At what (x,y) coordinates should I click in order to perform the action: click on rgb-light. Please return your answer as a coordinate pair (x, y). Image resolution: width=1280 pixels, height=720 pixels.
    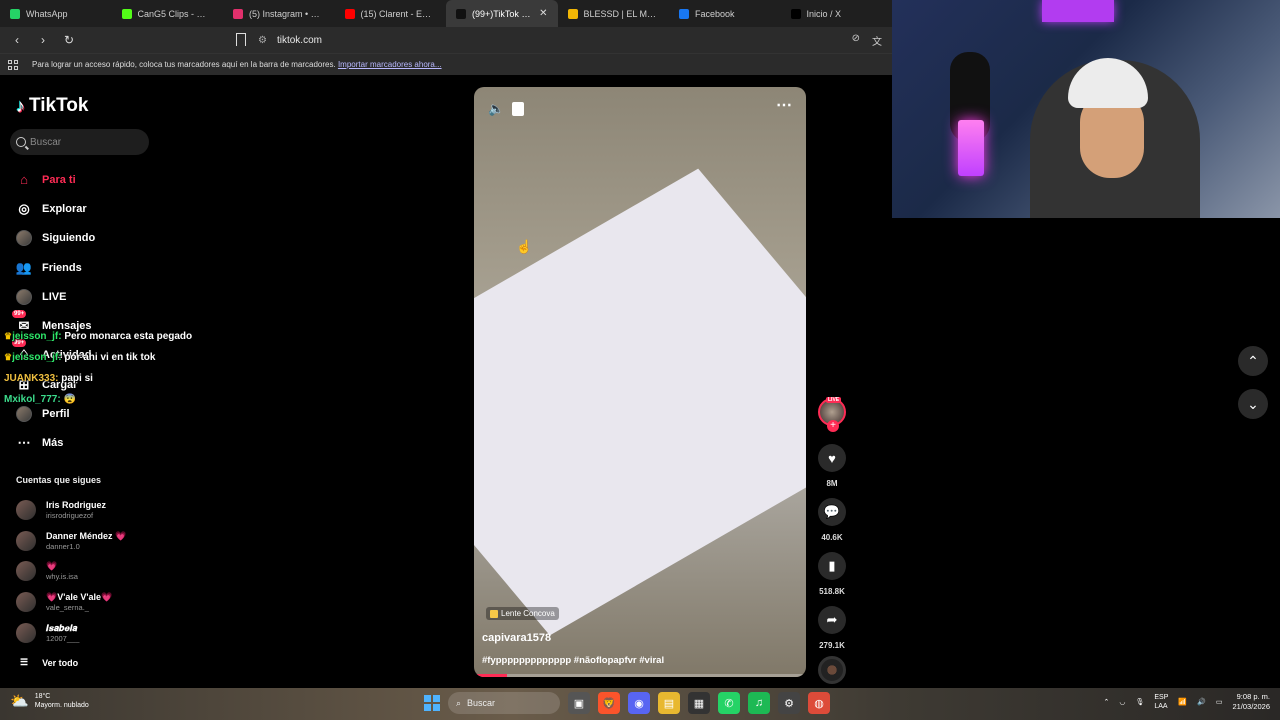
    Looking at the image, I should click on (971, 148).